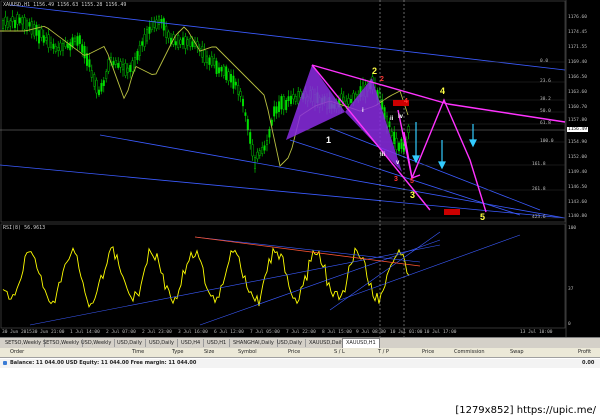 This screenshot has width=600, height=419. What do you see at coordinates (577, 216) in the screenshot?
I see `price-tick: 1140.80` at bounding box center [577, 216].